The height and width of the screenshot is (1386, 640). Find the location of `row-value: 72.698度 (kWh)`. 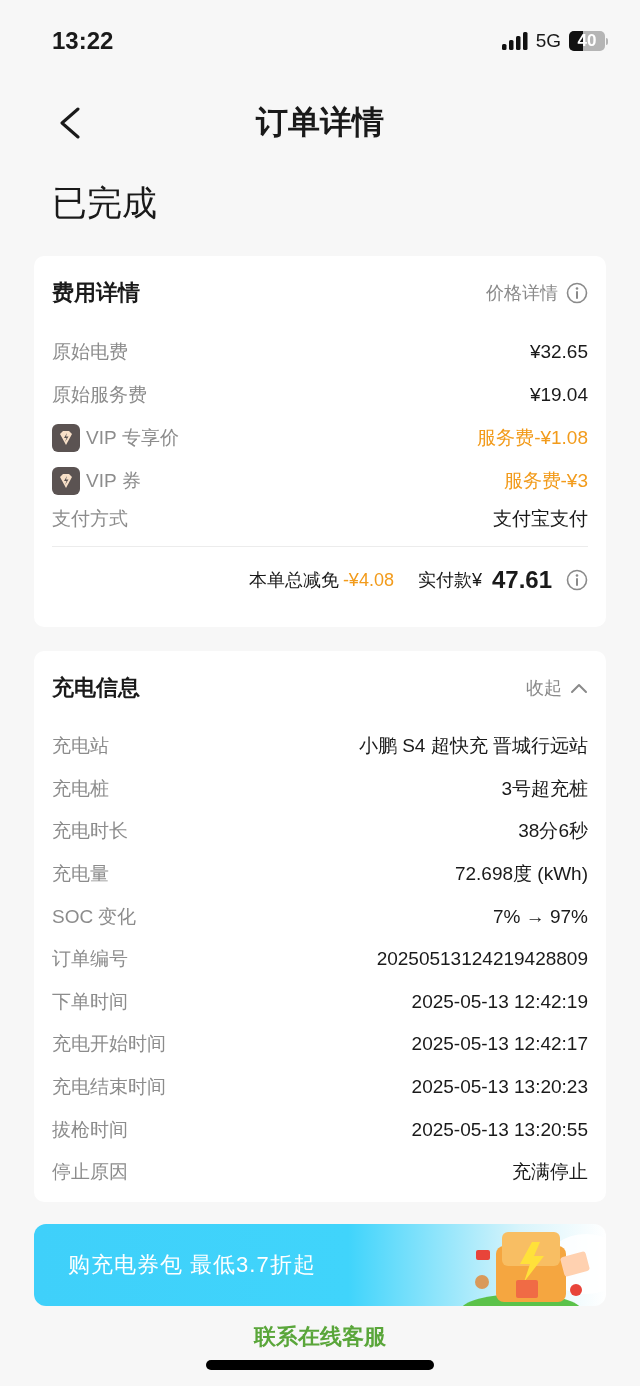

row-value: 72.698度 (kWh) is located at coordinates (521, 874).